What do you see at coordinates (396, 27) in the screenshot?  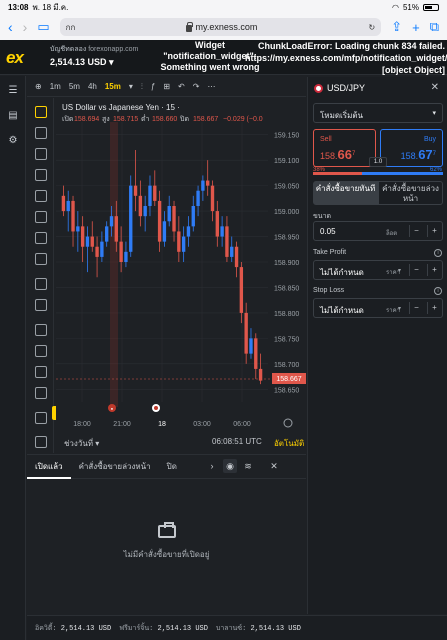 I see `share-icon: ⇪` at bounding box center [396, 27].